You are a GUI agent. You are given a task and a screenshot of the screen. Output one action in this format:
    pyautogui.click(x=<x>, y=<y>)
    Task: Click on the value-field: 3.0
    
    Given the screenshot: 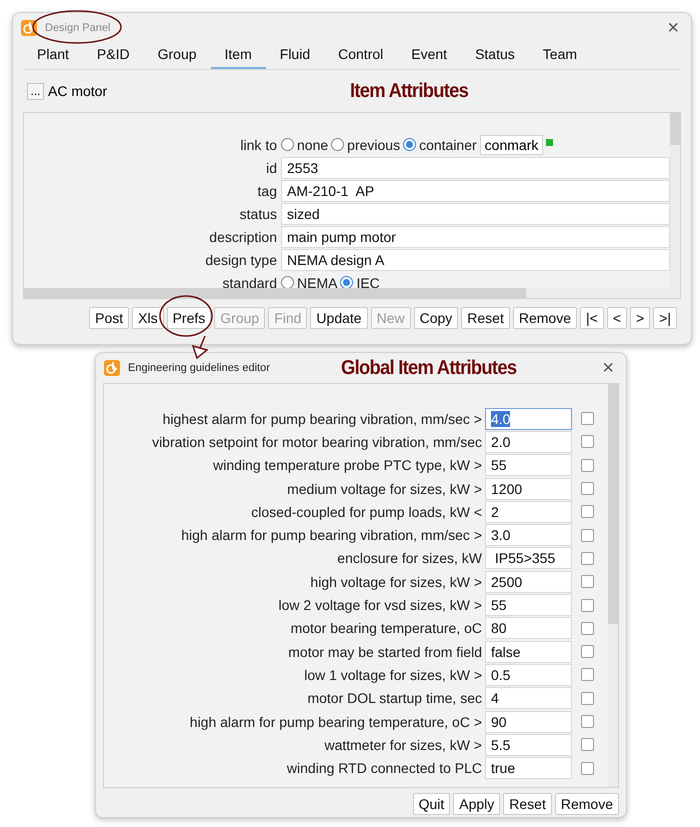 What is the action you would take?
    pyautogui.click(x=528, y=535)
    